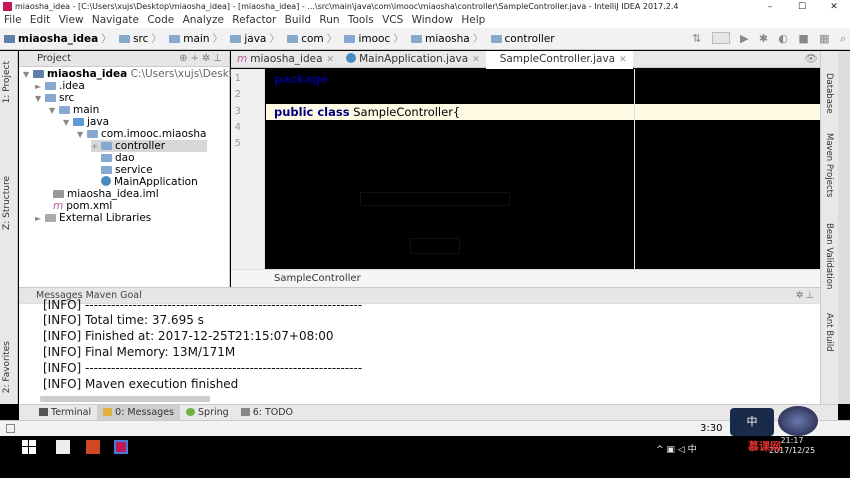 The height and width of the screenshot is (478, 850). Describe the element at coordinates (305, 39) in the screenshot. I see `breadcrumb-com: com` at that location.